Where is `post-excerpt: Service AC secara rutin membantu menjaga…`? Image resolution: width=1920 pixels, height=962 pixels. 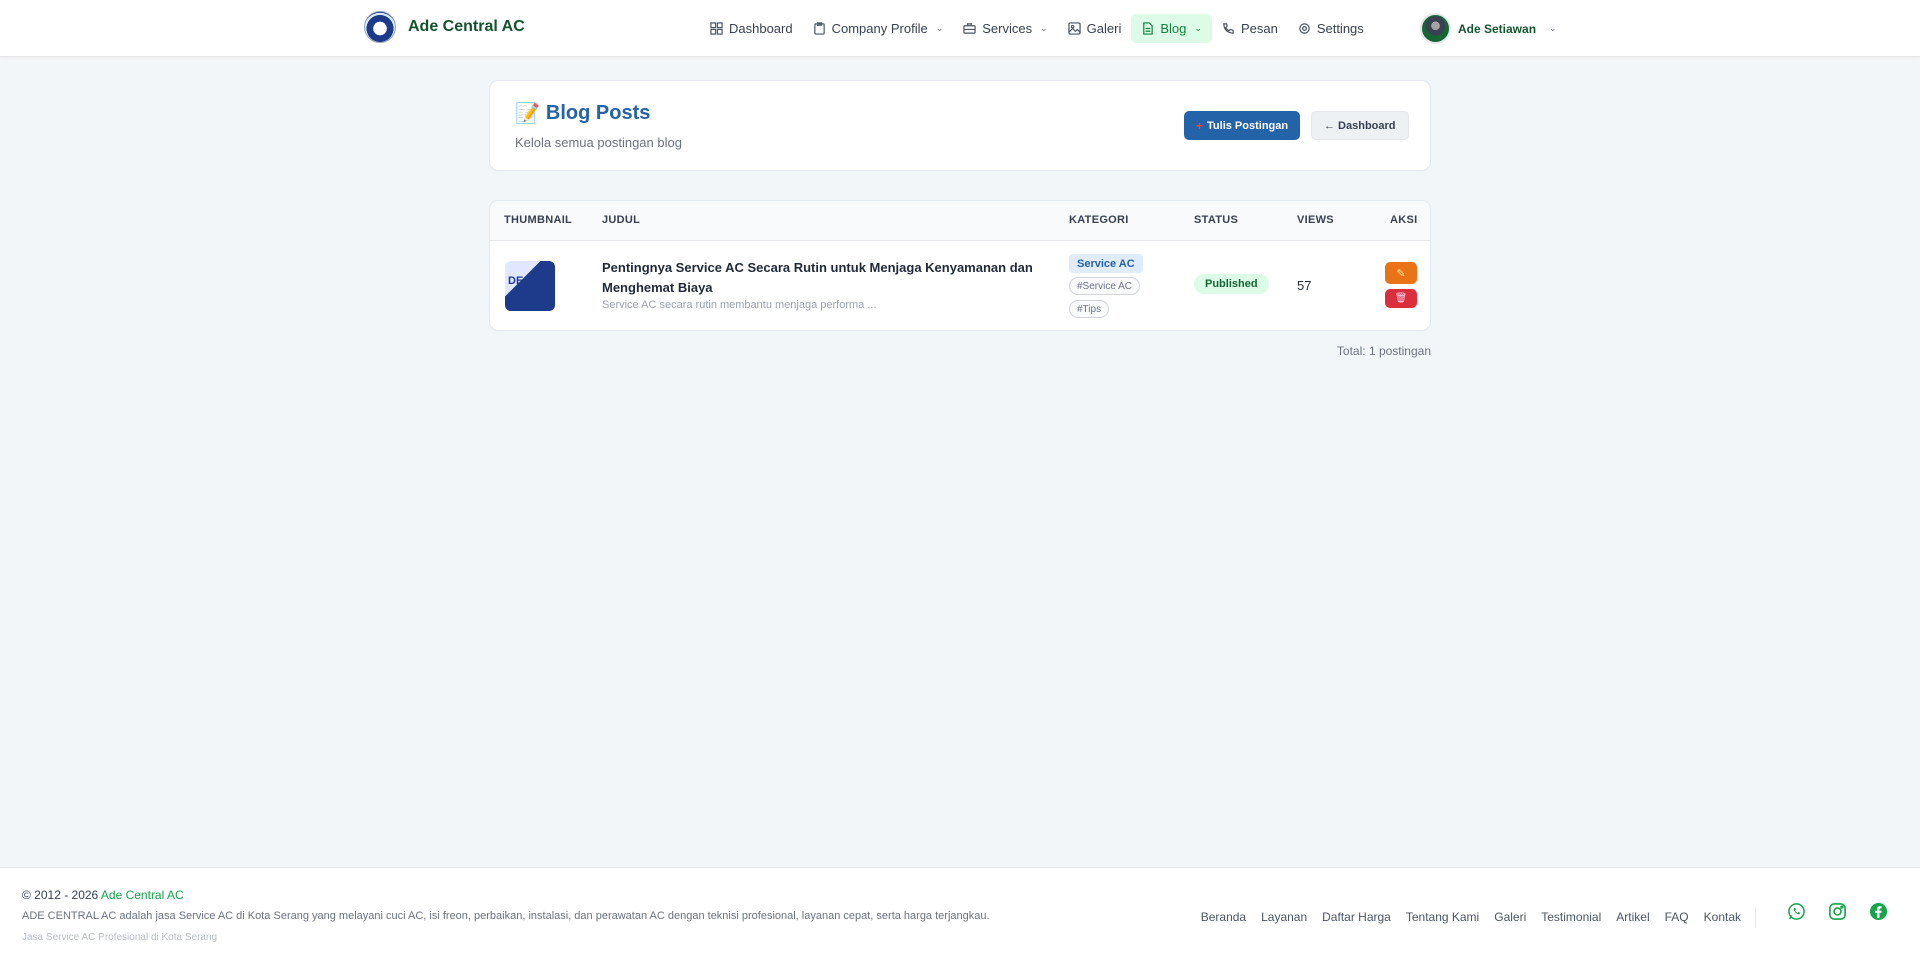
post-excerpt: Service AC secara rutin membantu menjaga… is located at coordinates (739, 305).